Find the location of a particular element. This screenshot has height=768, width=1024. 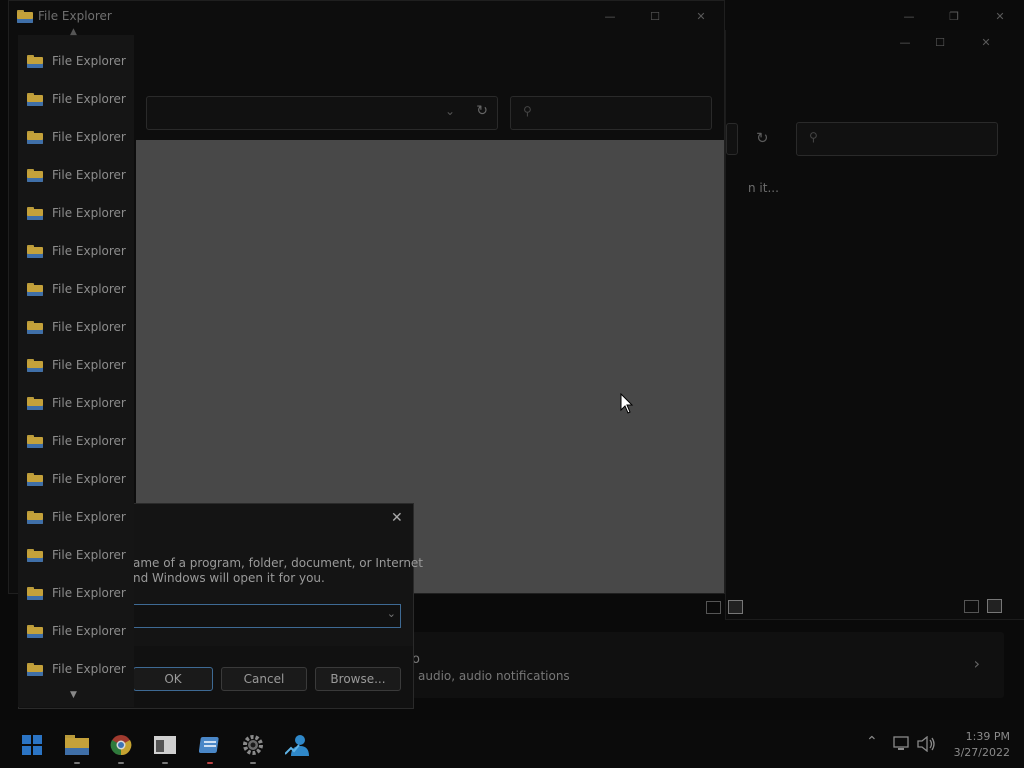

clock: 1:39 PM 3/27/2022 is located at coordinates (978, 745).